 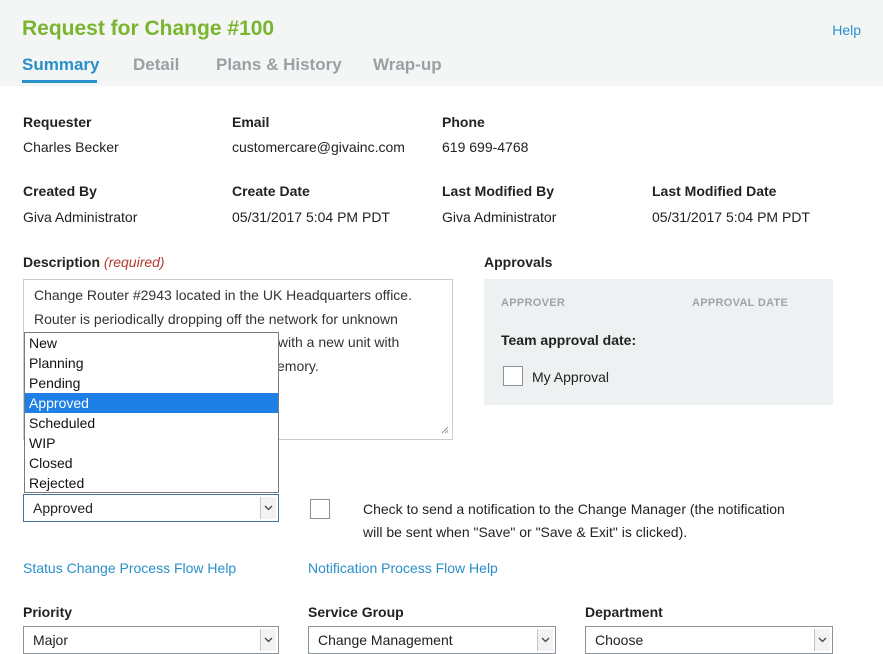 I want to click on tab-wrap-up: Wrap-up, so click(x=407, y=65).